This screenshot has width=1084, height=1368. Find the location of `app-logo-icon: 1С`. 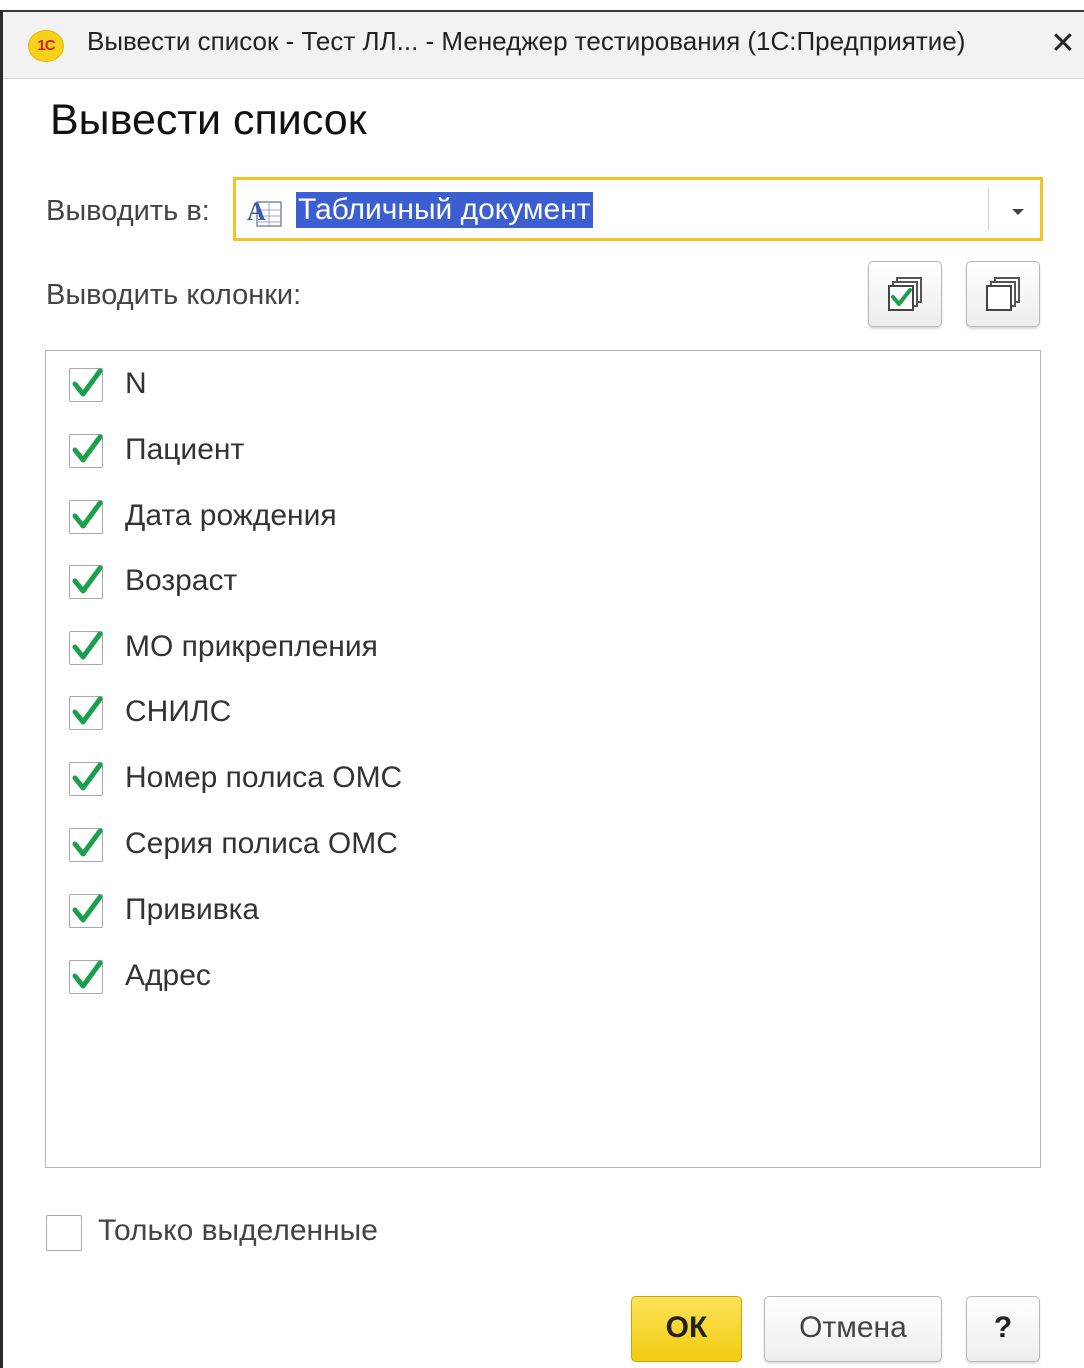

app-logo-icon: 1С is located at coordinates (46, 46).